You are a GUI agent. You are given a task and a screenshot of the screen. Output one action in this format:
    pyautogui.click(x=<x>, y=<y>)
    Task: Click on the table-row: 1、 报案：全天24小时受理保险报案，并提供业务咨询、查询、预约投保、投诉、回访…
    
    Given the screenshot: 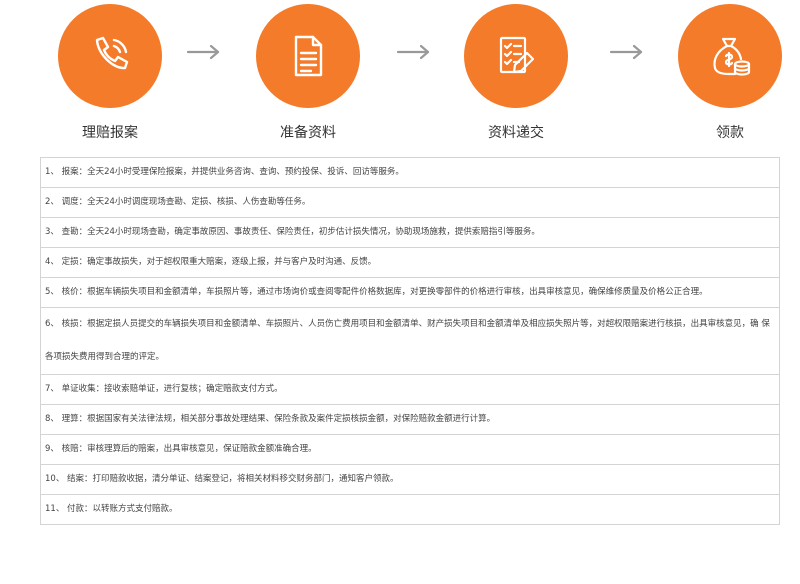 What is the action you would take?
    pyautogui.click(x=410, y=172)
    